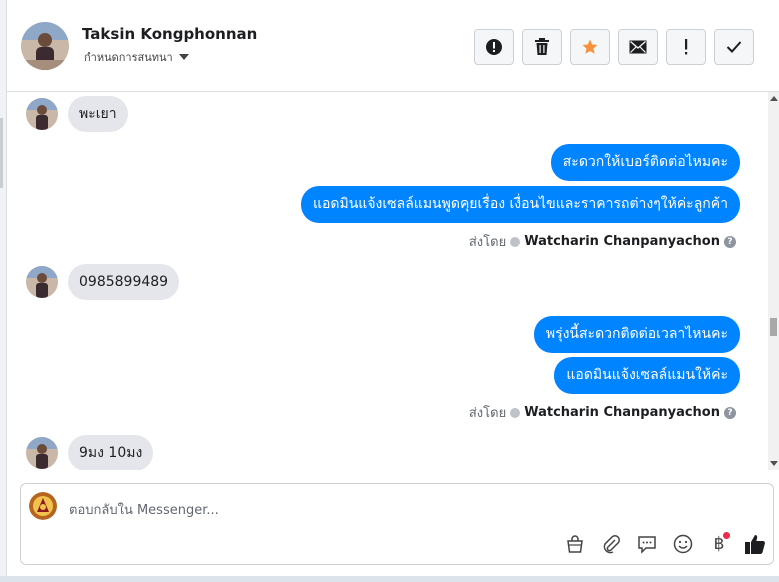  I want to click on exclamation-icon, so click(686, 47).